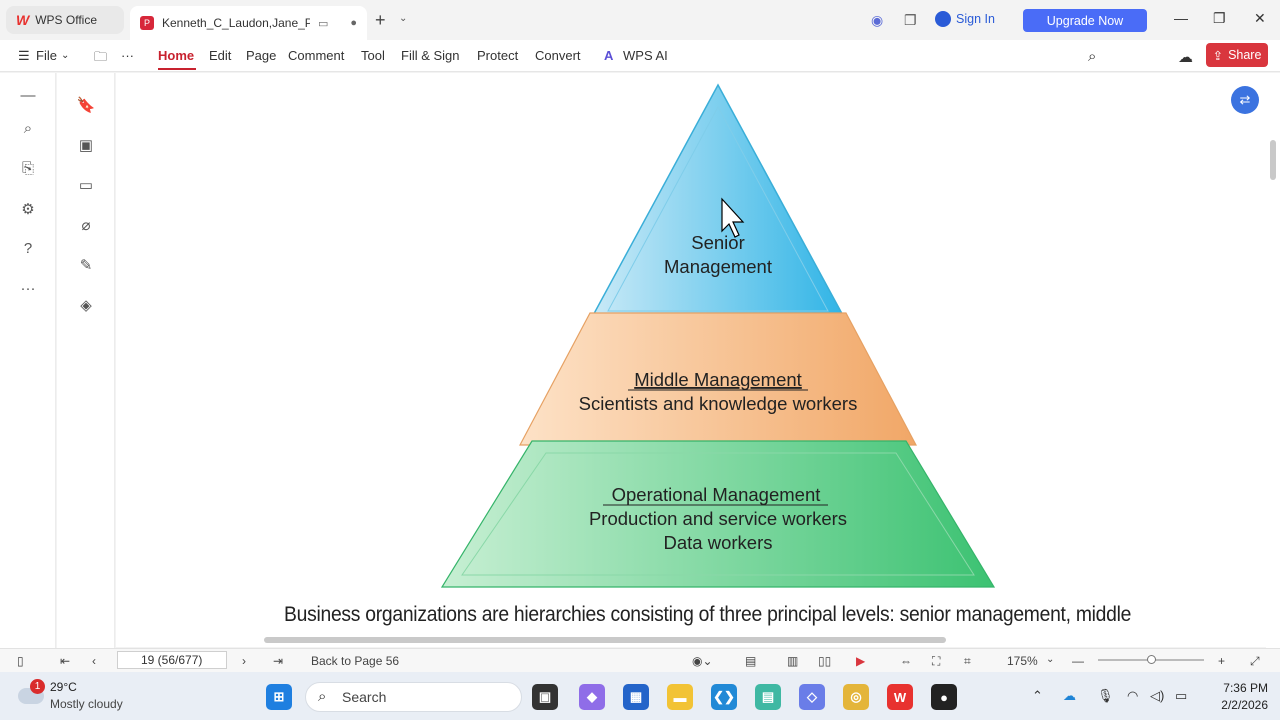 The image size is (1280, 720). I want to click on operational-title: Operational Management, so click(716, 494).